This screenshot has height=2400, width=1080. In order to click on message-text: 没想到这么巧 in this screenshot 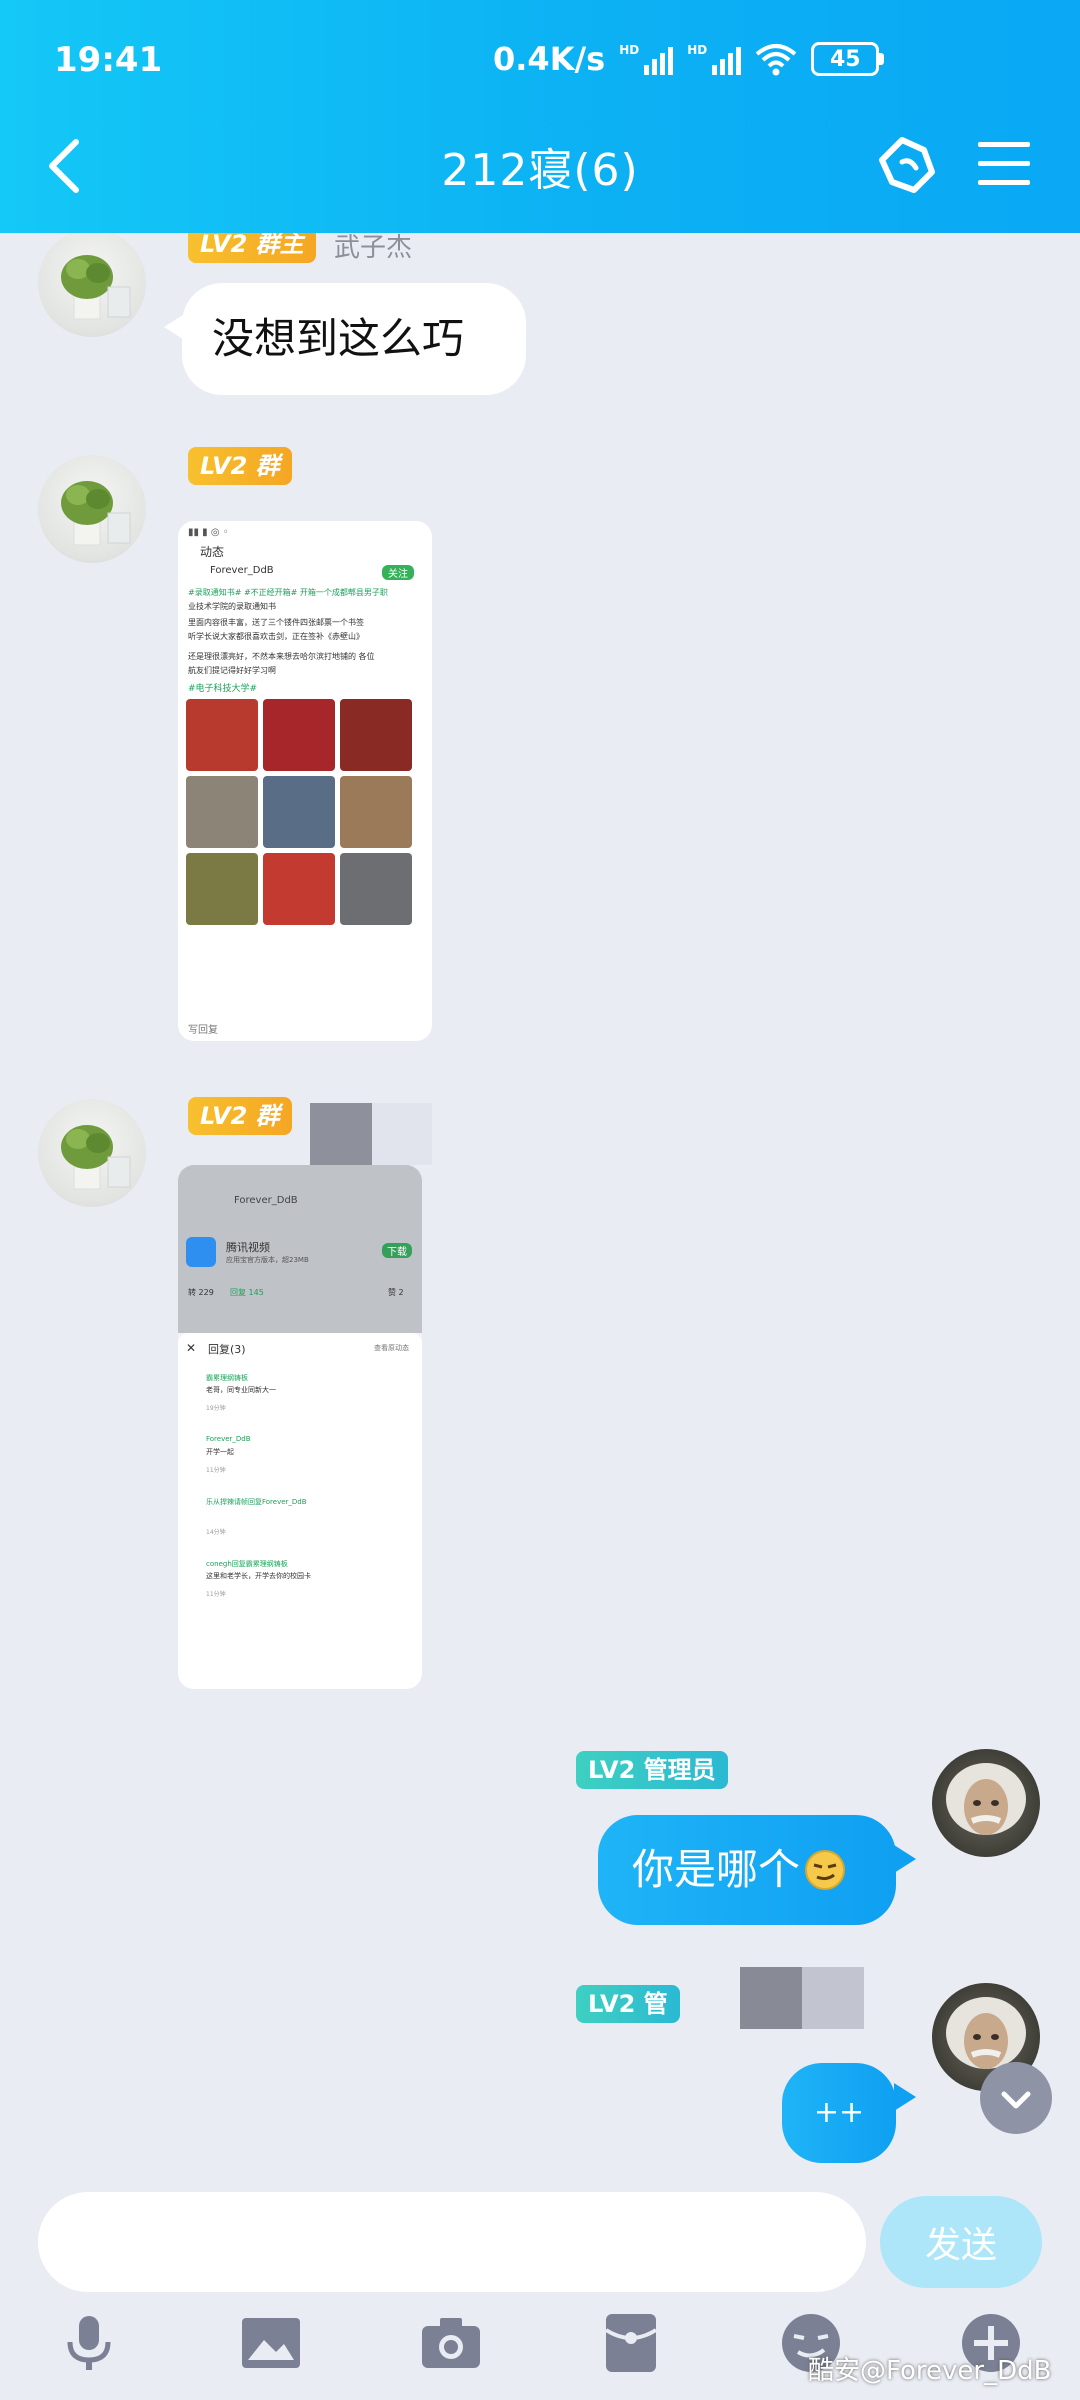, I will do `click(338, 338)`.